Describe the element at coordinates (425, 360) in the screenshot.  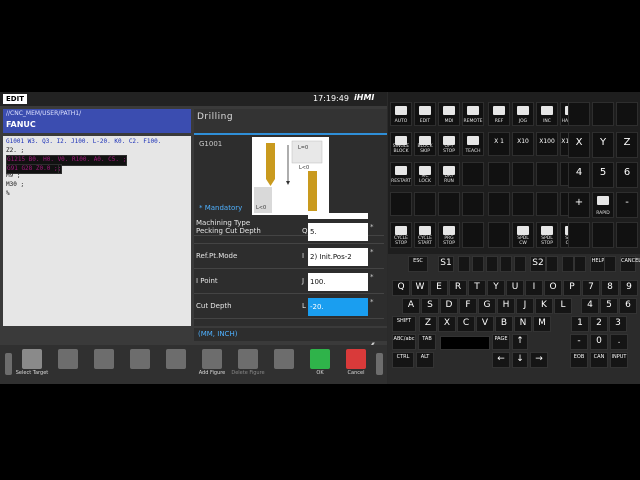
I see `alt-key: ALT` at that location.